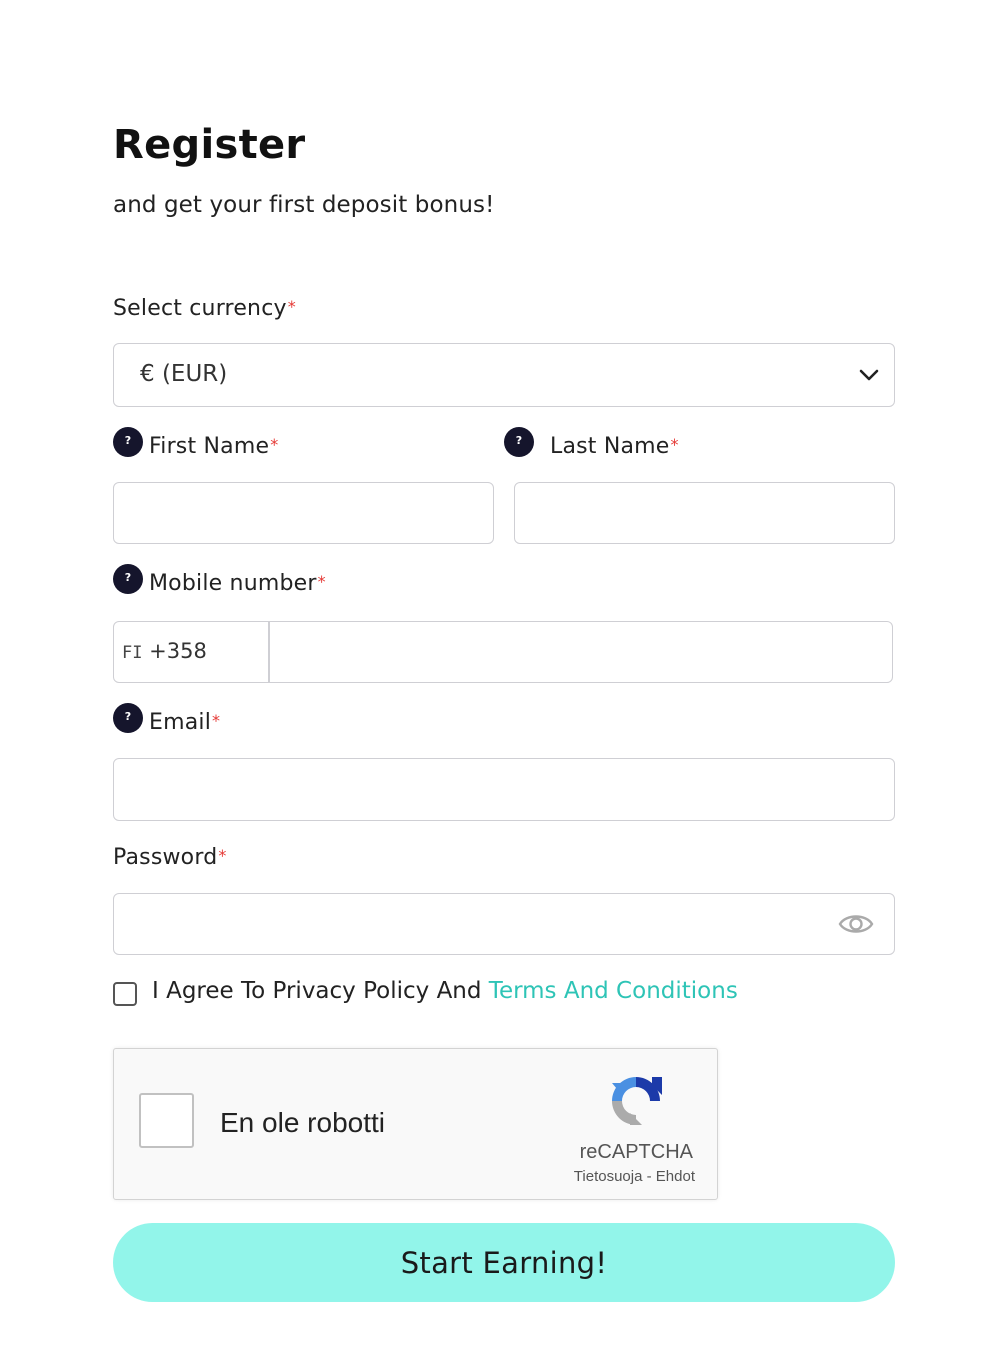  I want to click on recaptcha-links: Tietosuoja - Ehdot, so click(634, 1176).